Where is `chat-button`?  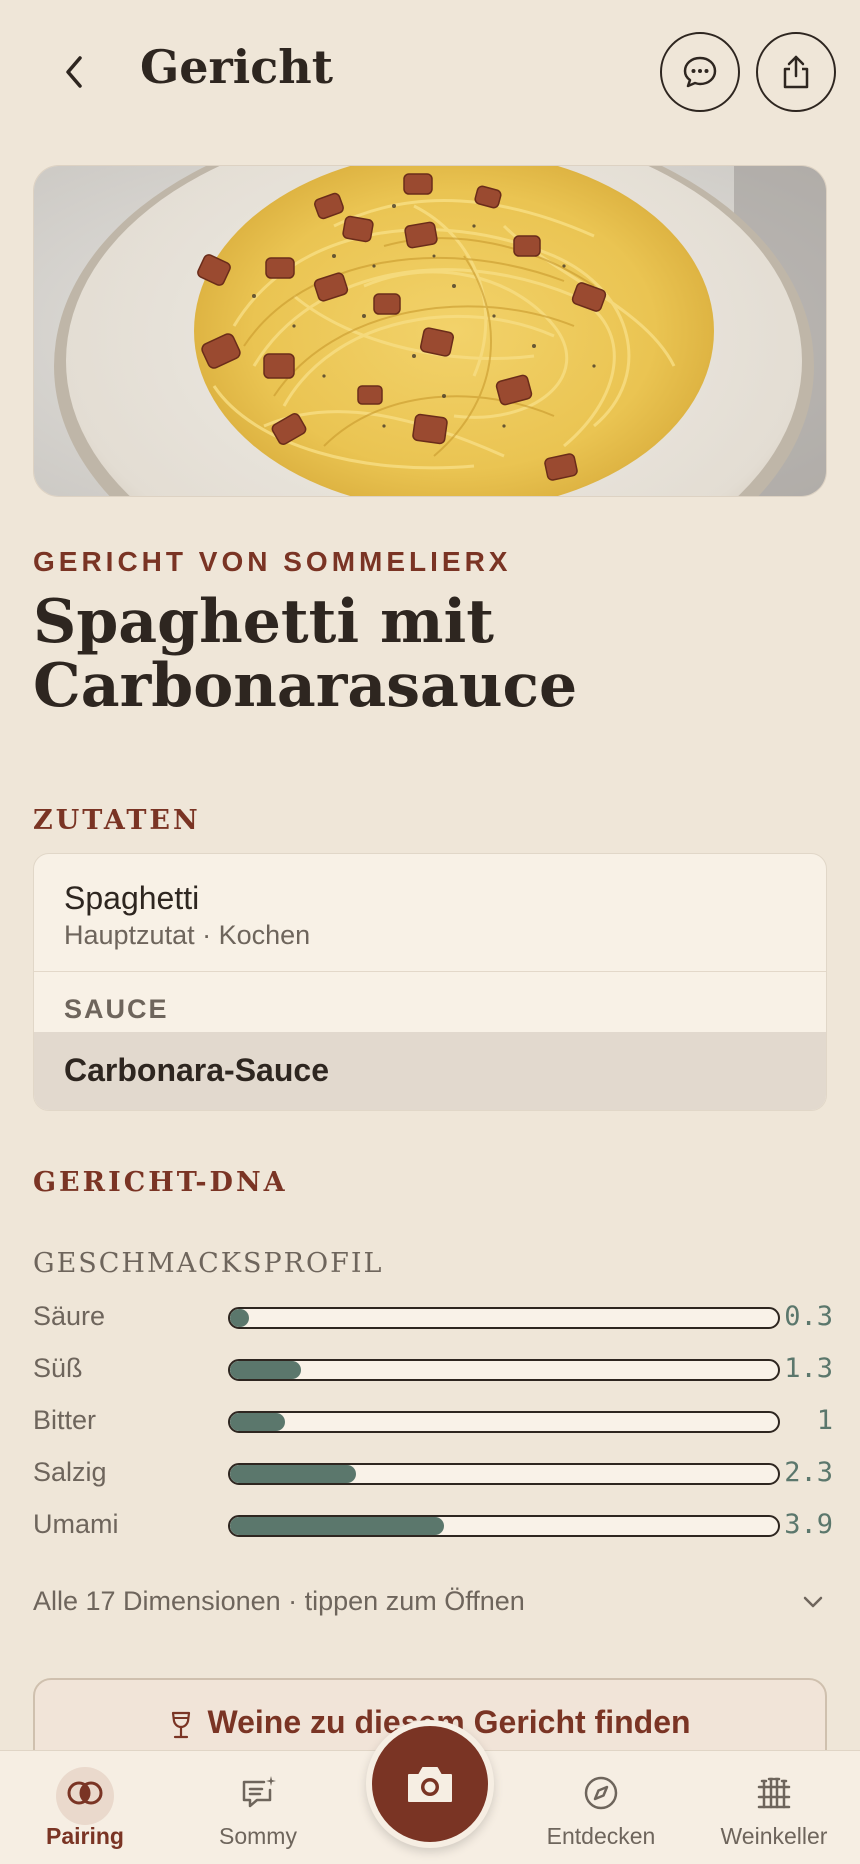 chat-button is located at coordinates (700, 72).